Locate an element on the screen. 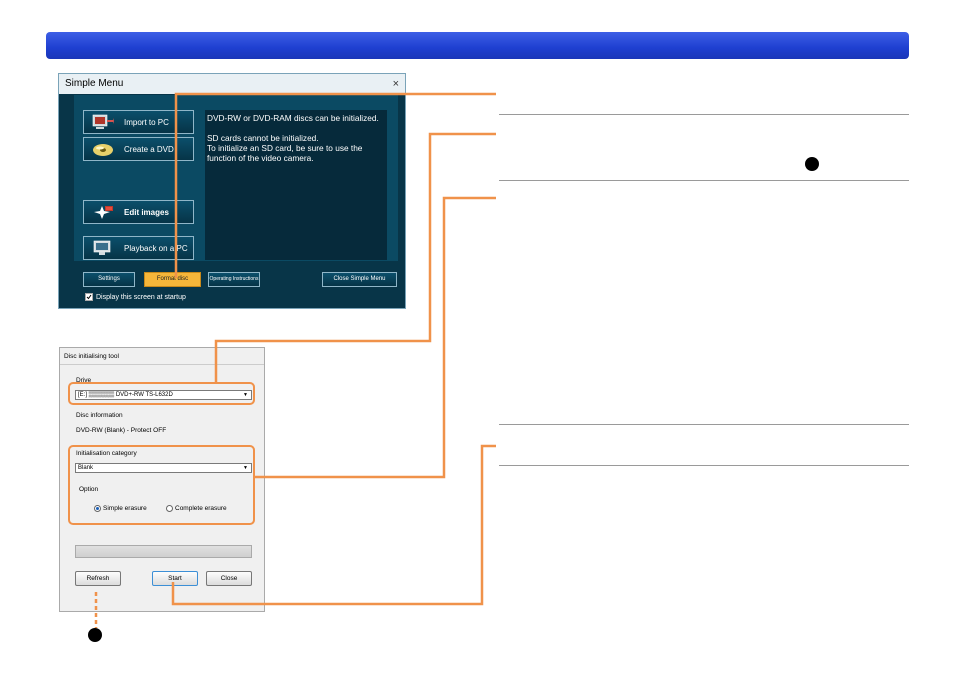  format-disc-leader is located at coordinates (335, 185).